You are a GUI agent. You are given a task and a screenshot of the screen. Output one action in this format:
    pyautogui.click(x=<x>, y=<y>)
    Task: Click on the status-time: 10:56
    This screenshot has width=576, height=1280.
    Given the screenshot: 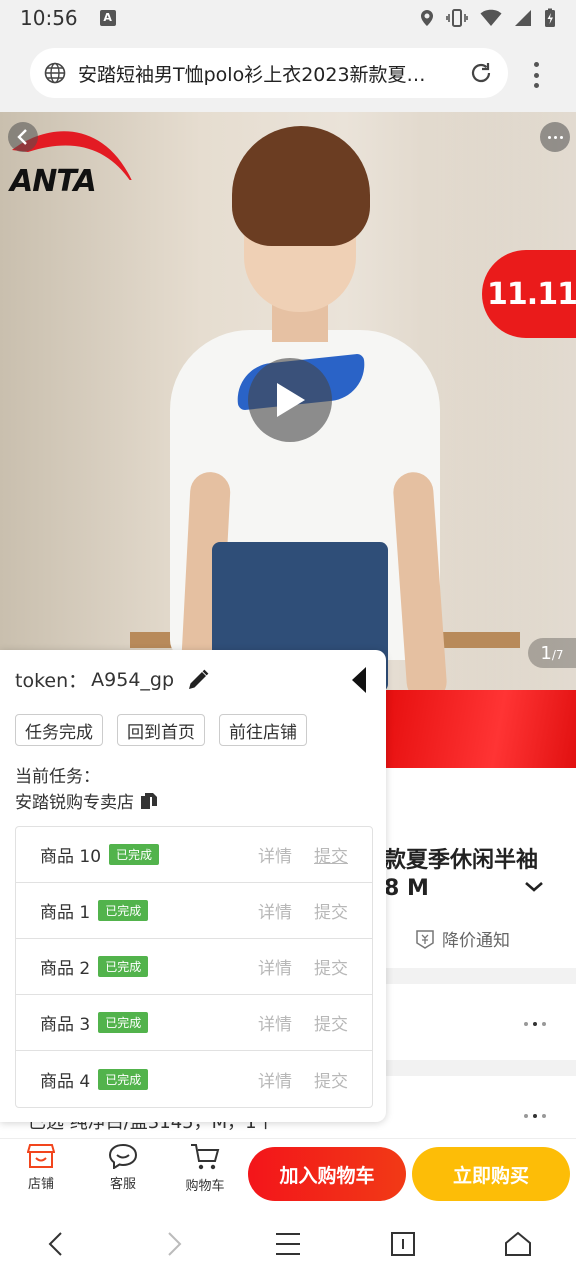 What is the action you would take?
    pyautogui.click(x=49, y=18)
    